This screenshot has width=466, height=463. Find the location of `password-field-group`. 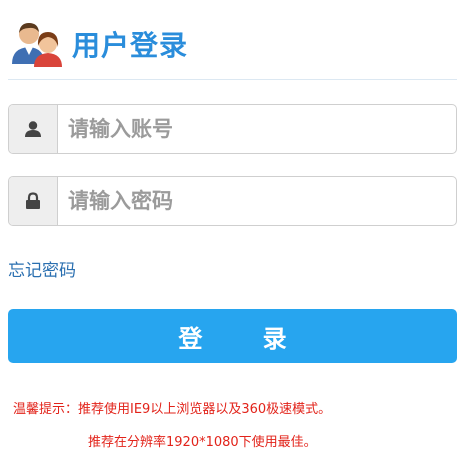

password-field-group is located at coordinates (232, 201).